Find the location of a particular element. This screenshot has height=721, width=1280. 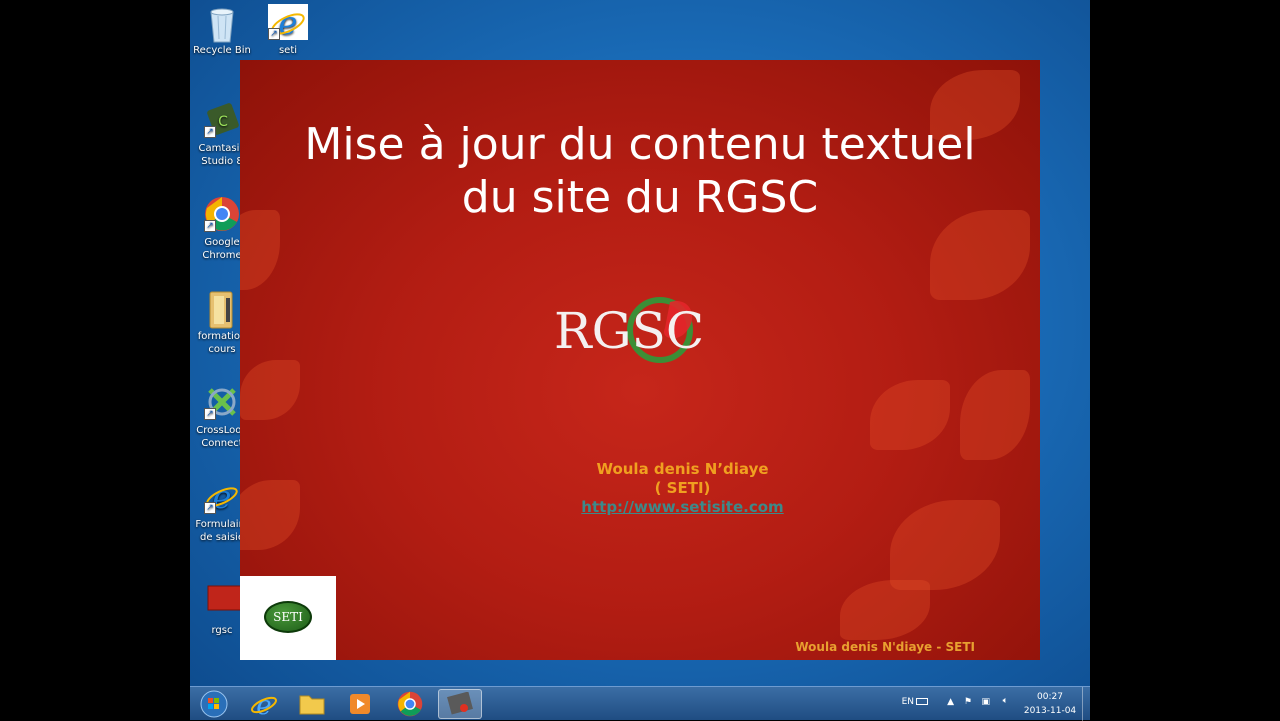

desktop-icon-label: Camtasia Studio 8 is located at coordinates (222, 155).